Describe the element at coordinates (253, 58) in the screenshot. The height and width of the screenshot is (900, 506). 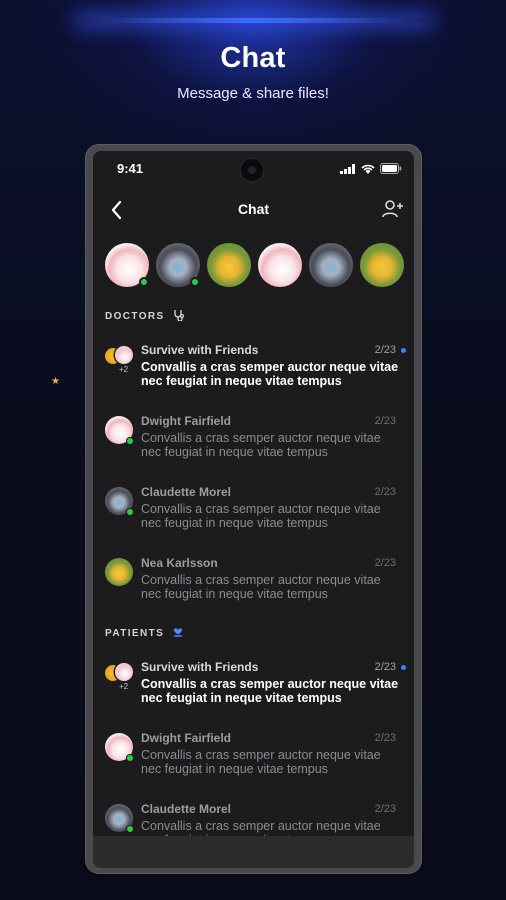
I see `hero-title: Chat` at that location.